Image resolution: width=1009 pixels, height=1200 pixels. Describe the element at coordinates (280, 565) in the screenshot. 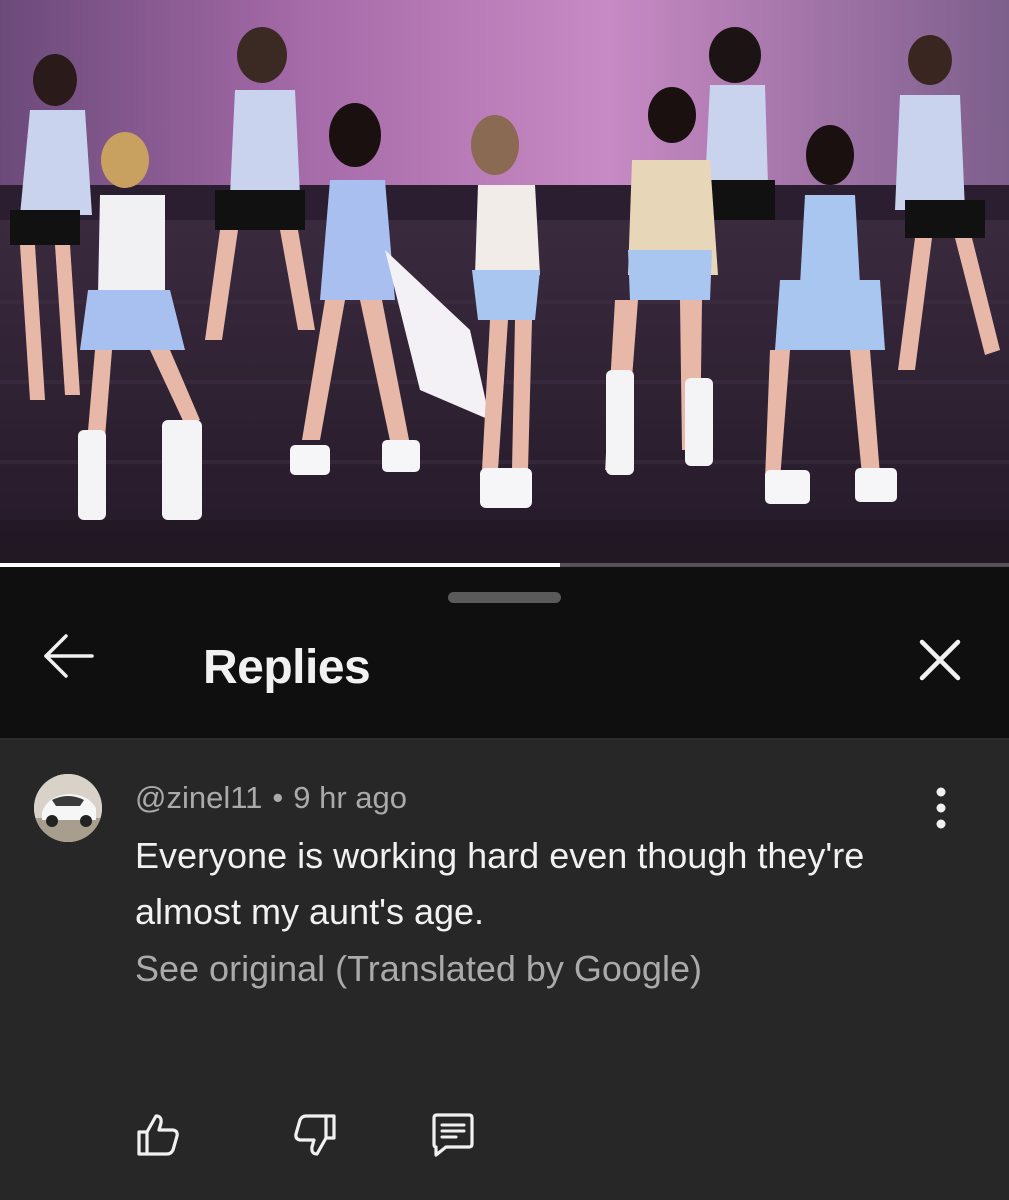

I see `video-progress-fill` at that location.